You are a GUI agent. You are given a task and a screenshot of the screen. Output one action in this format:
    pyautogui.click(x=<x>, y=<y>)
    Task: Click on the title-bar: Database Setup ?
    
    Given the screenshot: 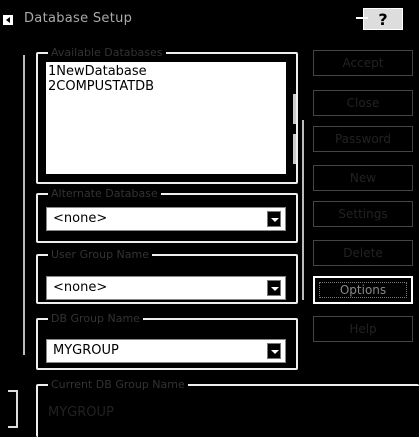 What is the action you would take?
    pyautogui.click(x=209, y=19)
    